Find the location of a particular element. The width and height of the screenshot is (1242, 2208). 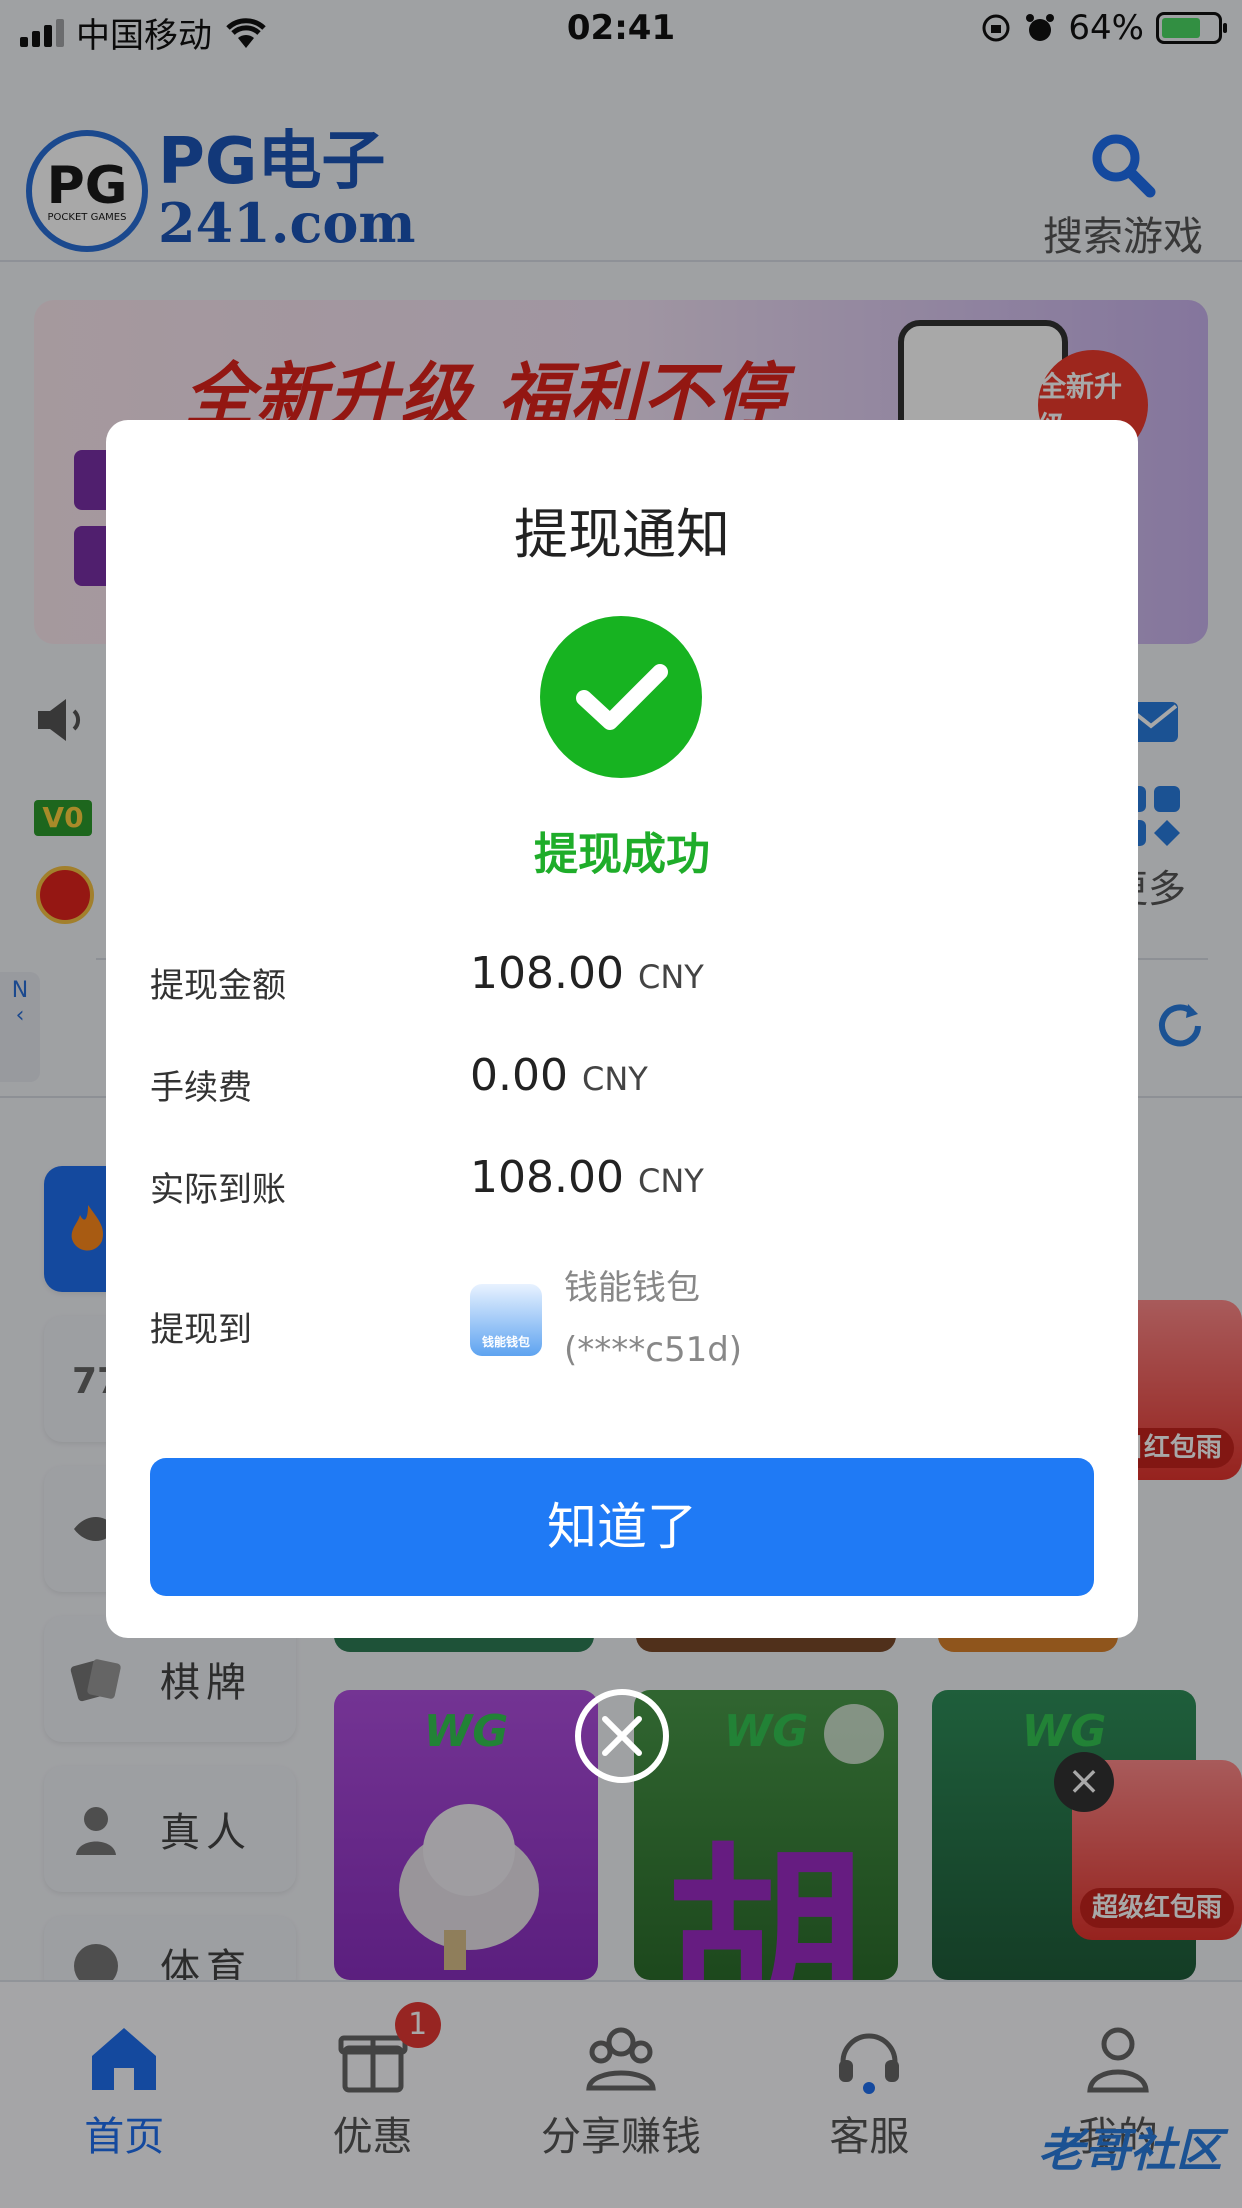

received-row: 实际到账 108.00 CNY is located at coordinates (622, 1182).